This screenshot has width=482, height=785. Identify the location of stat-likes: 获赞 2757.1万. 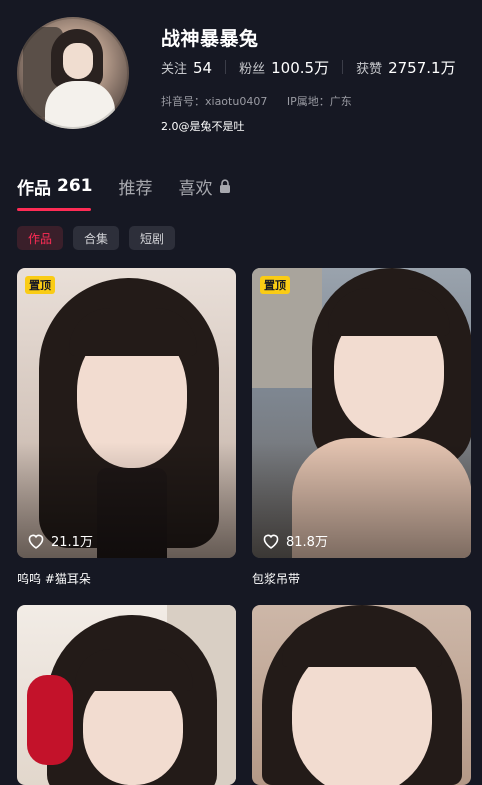
(406, 67).